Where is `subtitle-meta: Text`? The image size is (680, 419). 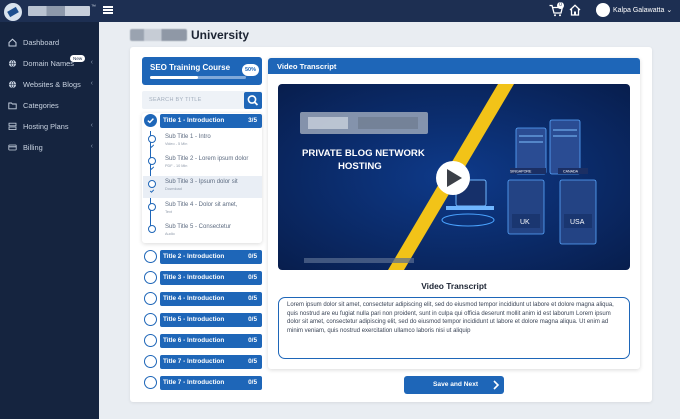 subtitle-meta: Text is located at coordinates (168, 212).